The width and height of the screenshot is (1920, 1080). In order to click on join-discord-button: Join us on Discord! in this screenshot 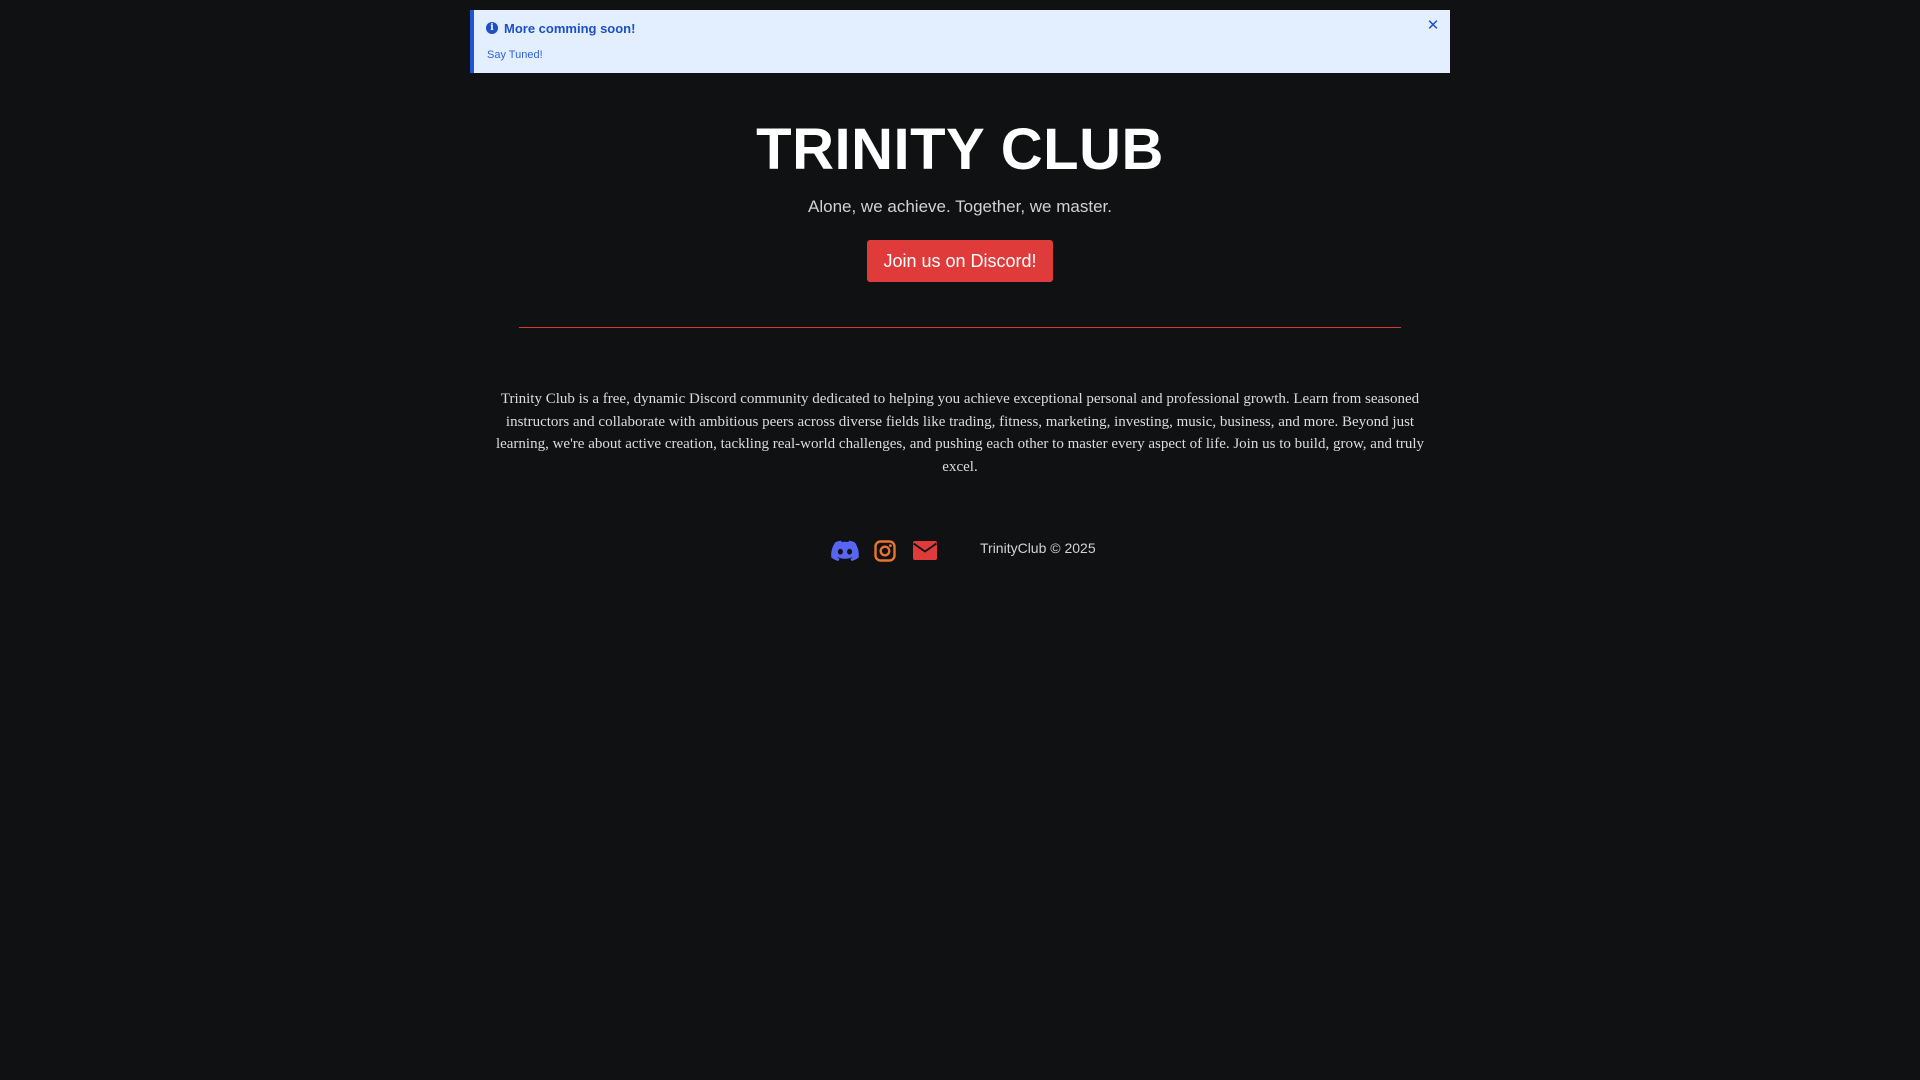, I will do `click(960, 261)`.